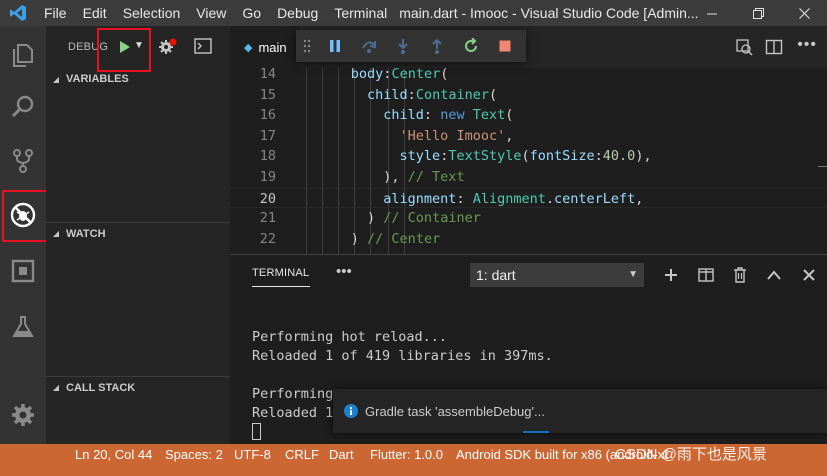  I want to click on menu-view: View, so click(211, 13).